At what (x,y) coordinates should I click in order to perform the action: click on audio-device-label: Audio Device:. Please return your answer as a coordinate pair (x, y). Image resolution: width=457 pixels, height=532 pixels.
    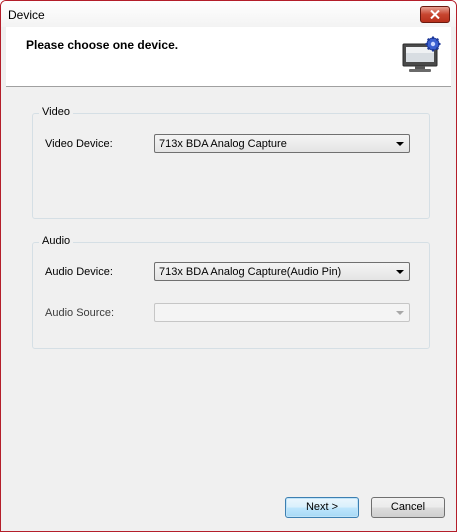
    Looking at the image, I should click on (79, 272).